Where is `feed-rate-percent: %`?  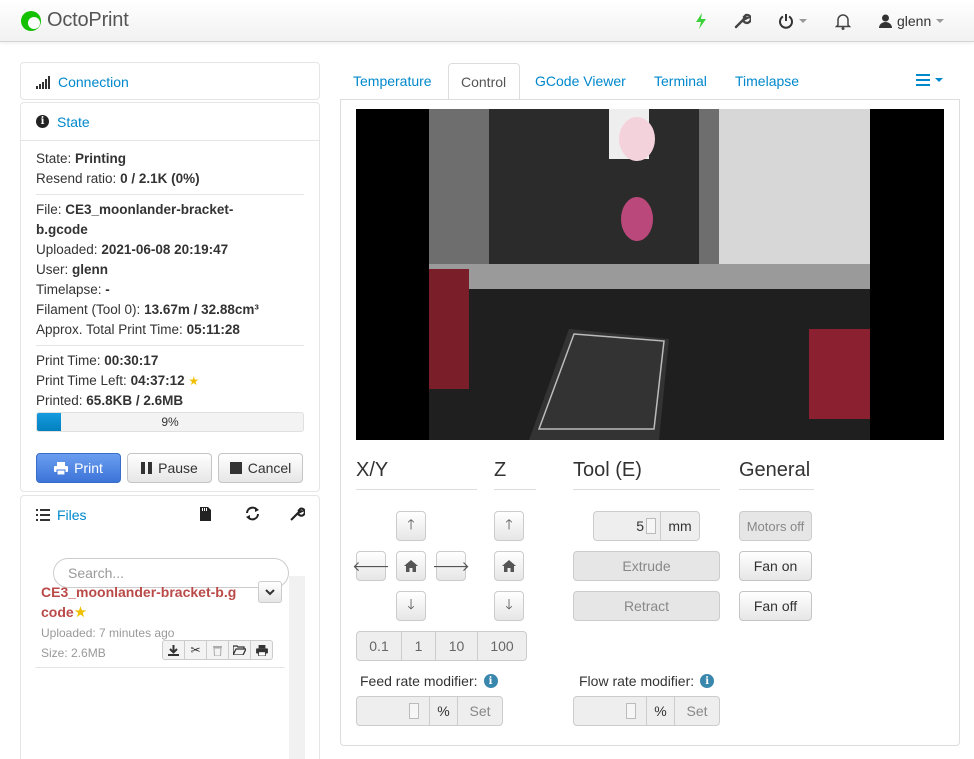
feed-rate-percent: % is located at coordinates (443, 711).